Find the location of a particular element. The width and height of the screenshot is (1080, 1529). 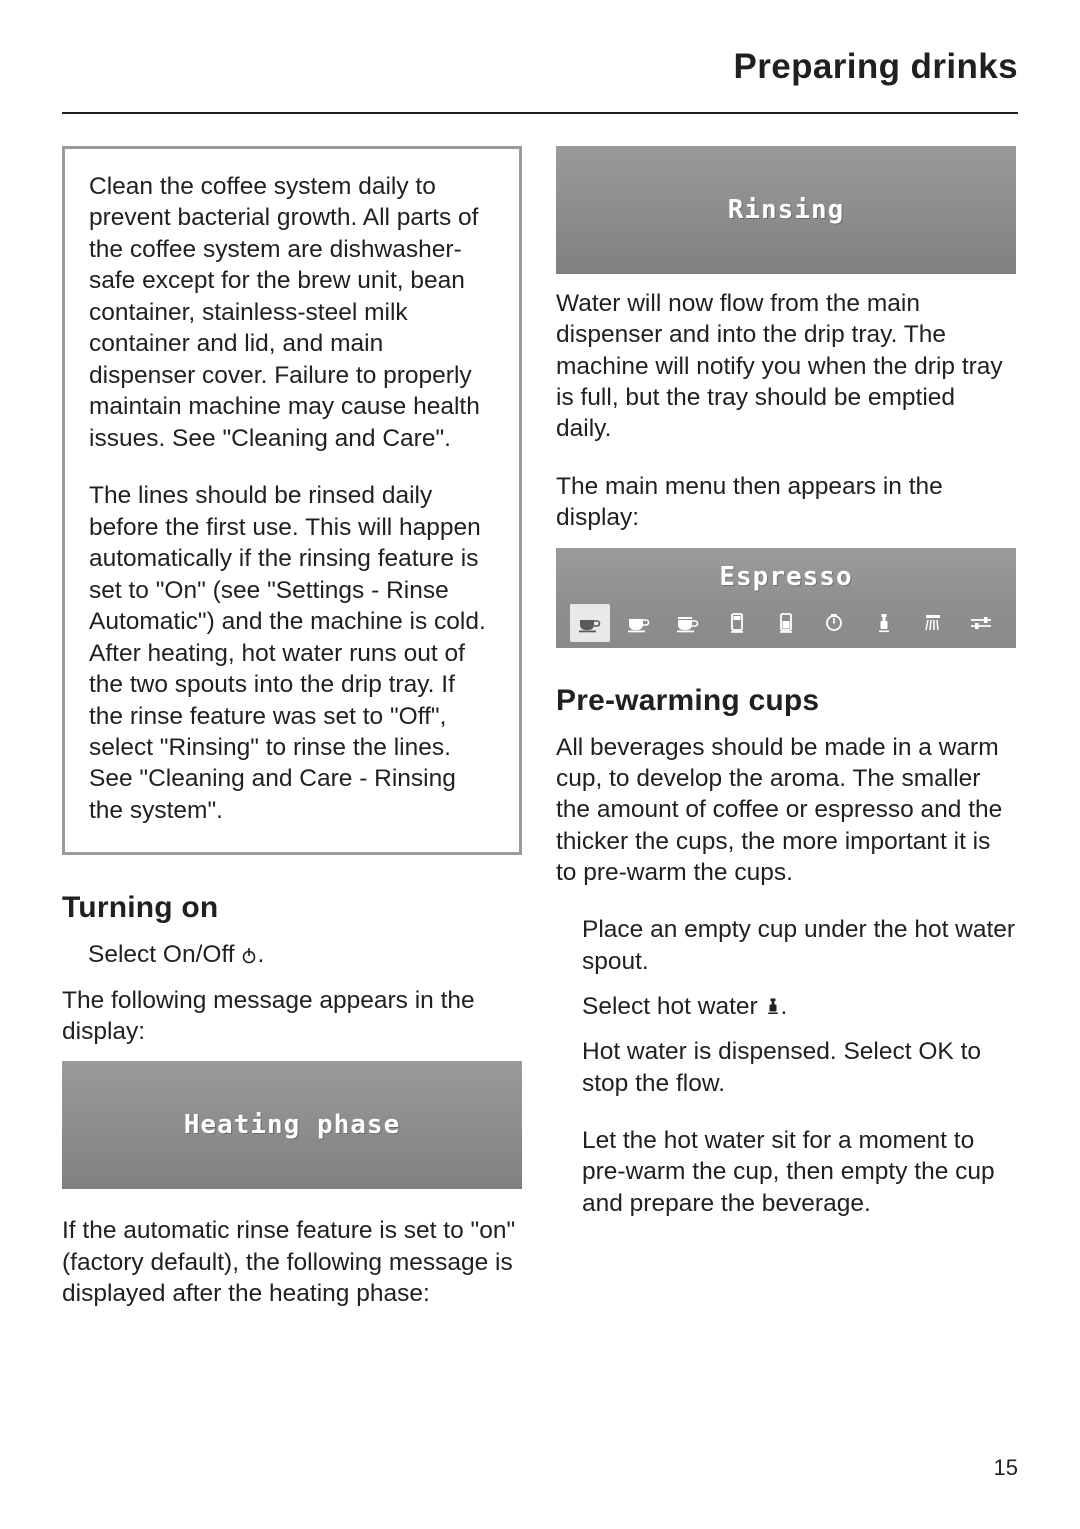

display-main-menu-label: Espresso is located at coordinates (786, 576).